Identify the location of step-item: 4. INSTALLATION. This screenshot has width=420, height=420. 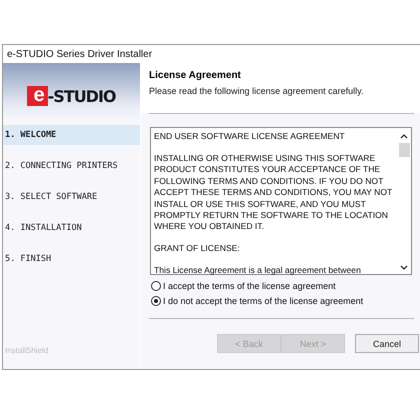
(43, 228).